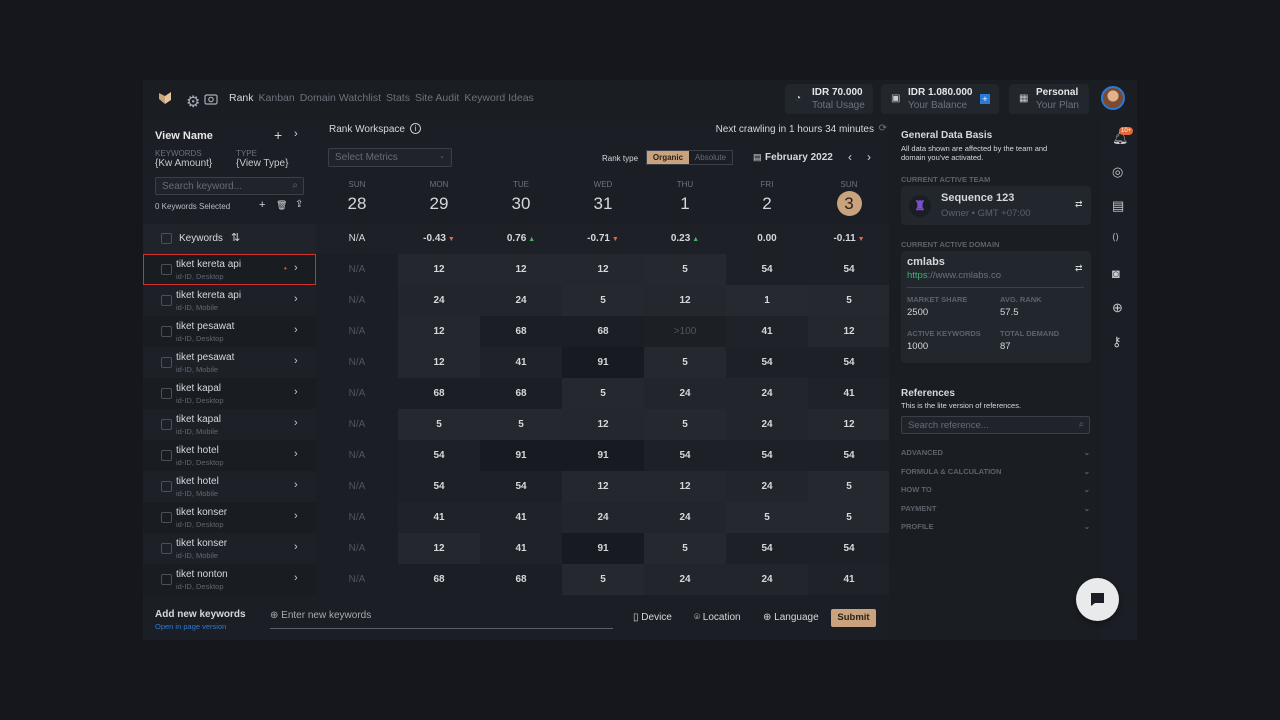 The height and width of the screenshot is (720, 1280). Describe the element at coordinates (277, 98) in the screenshot. I see `nav-kanban: Kanban` at that location.